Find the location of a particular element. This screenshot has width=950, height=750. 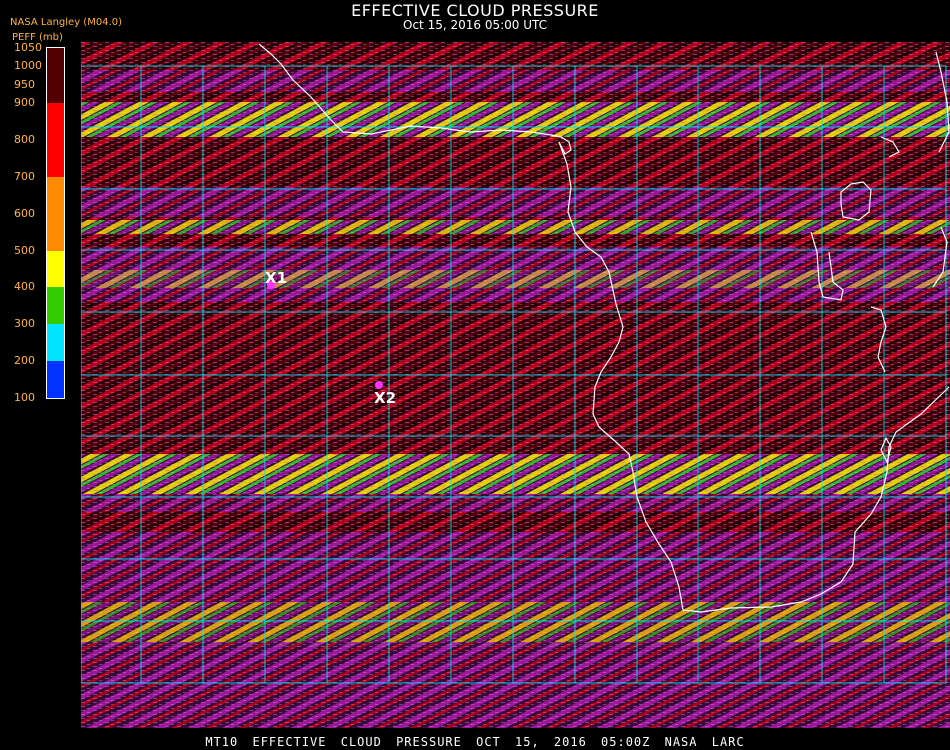

color-scale-tick-label: 400 is located at coordinates (24, 287).